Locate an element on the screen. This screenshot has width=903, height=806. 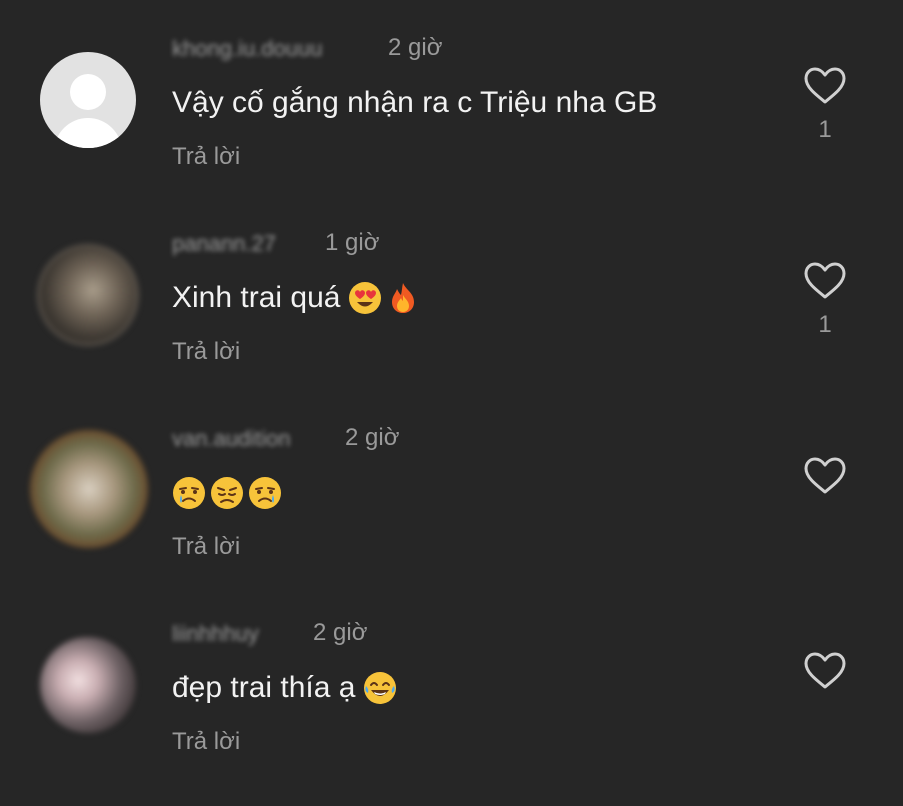
sad-face-emoji is located at coordinates (227, 493).